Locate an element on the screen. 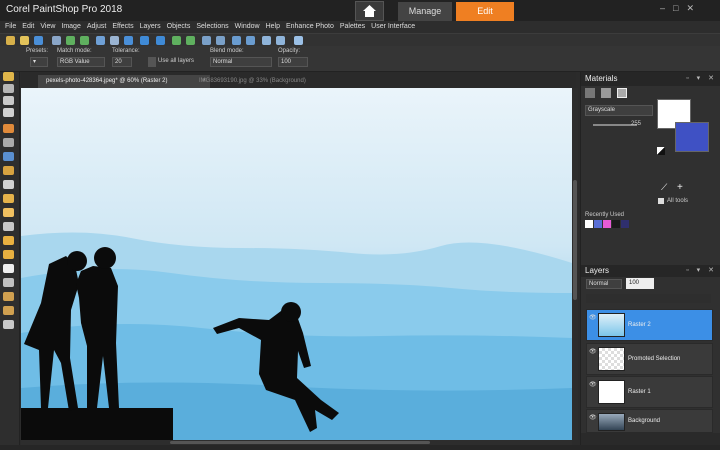  menu-selections: Selections is located at coordinates (212, 27).